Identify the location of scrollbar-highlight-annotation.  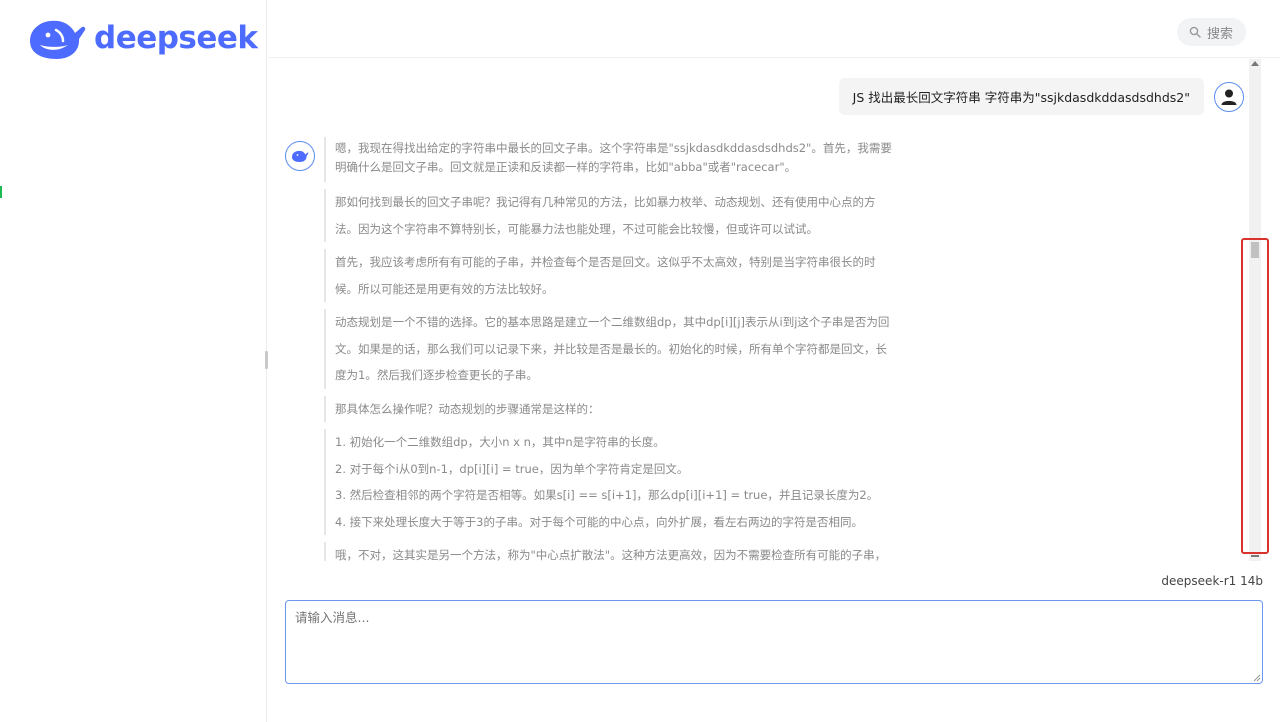
(1255, 396).